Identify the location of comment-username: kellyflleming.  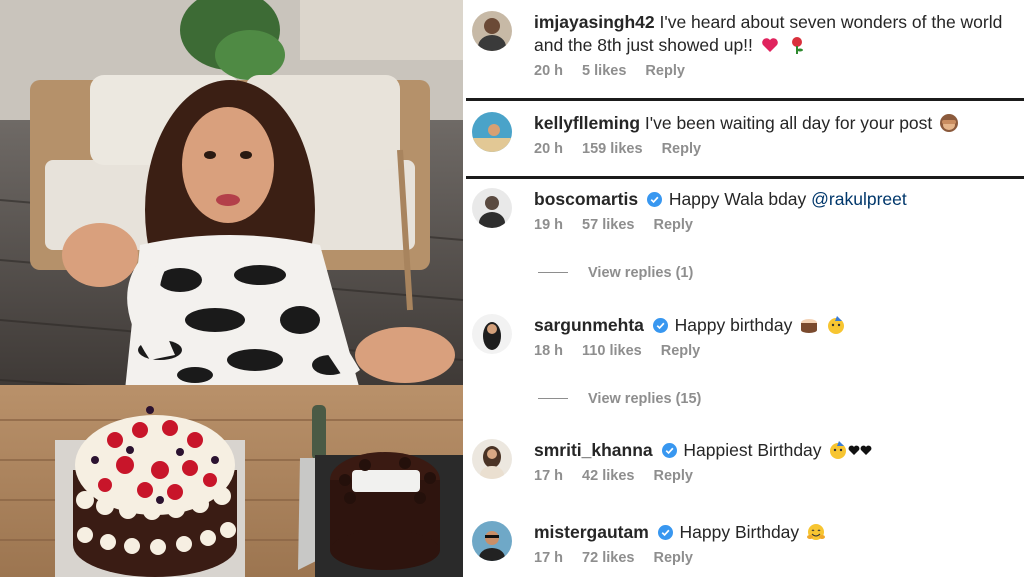
(587, 123).